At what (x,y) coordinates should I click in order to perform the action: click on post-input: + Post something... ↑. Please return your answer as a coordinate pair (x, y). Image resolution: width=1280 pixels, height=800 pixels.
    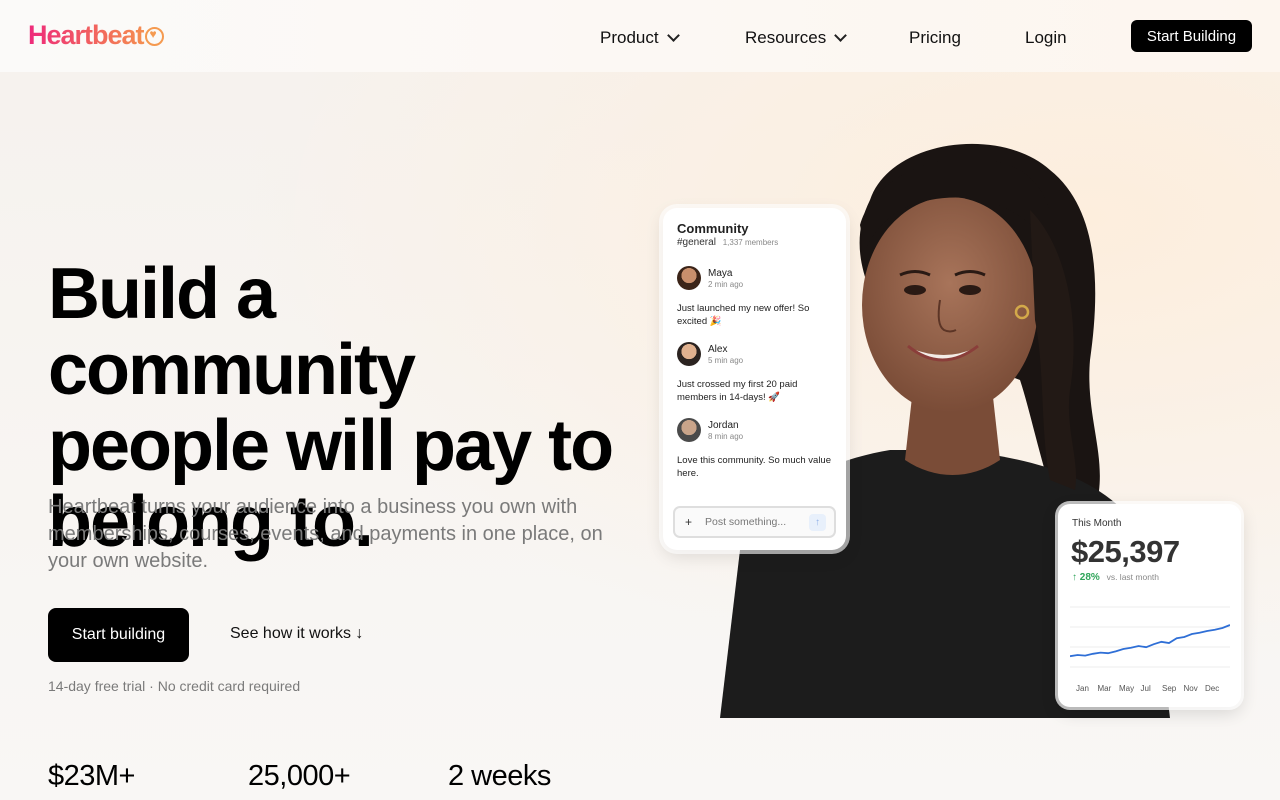
    Looking at the image, I should click on (754, 522).